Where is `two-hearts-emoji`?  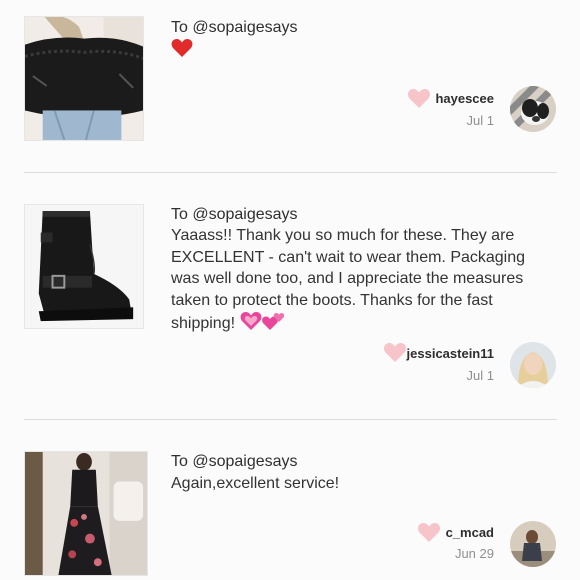 two-hearts-emoji is located at coordinates (272, 321).